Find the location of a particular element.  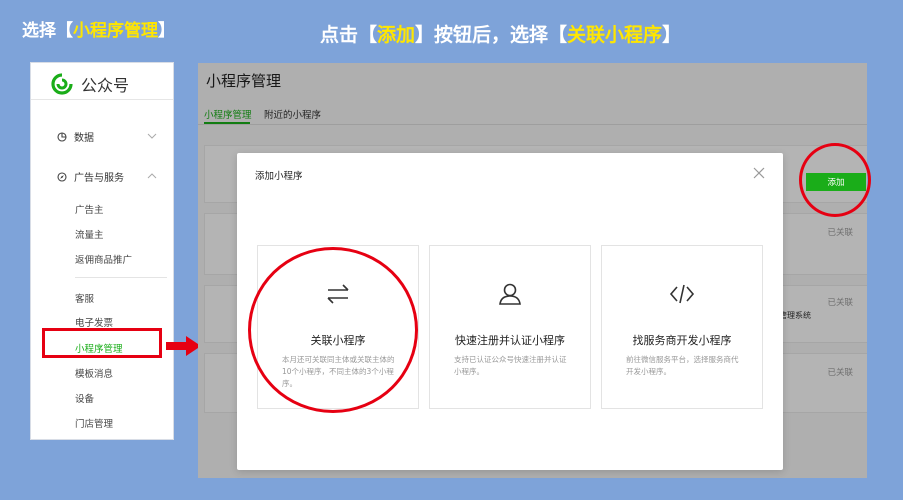

top-caption-highlight-associate: 关联小程序 is located at coordinates (615, 35).